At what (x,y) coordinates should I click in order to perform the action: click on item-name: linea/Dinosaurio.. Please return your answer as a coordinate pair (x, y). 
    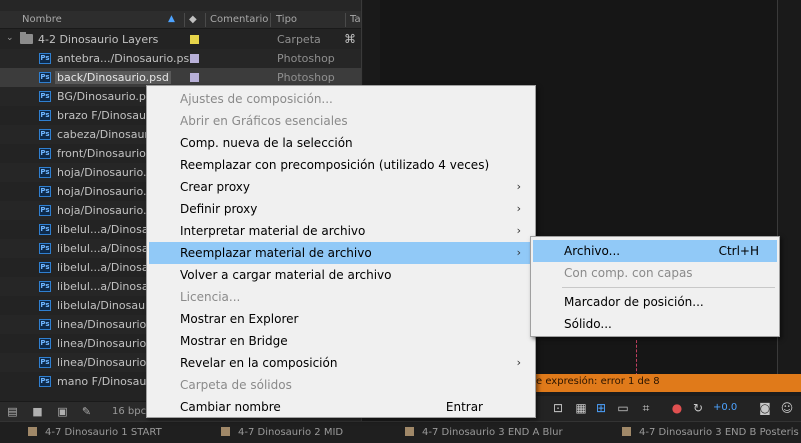
    Looking at the image, I should click on (103, 343).